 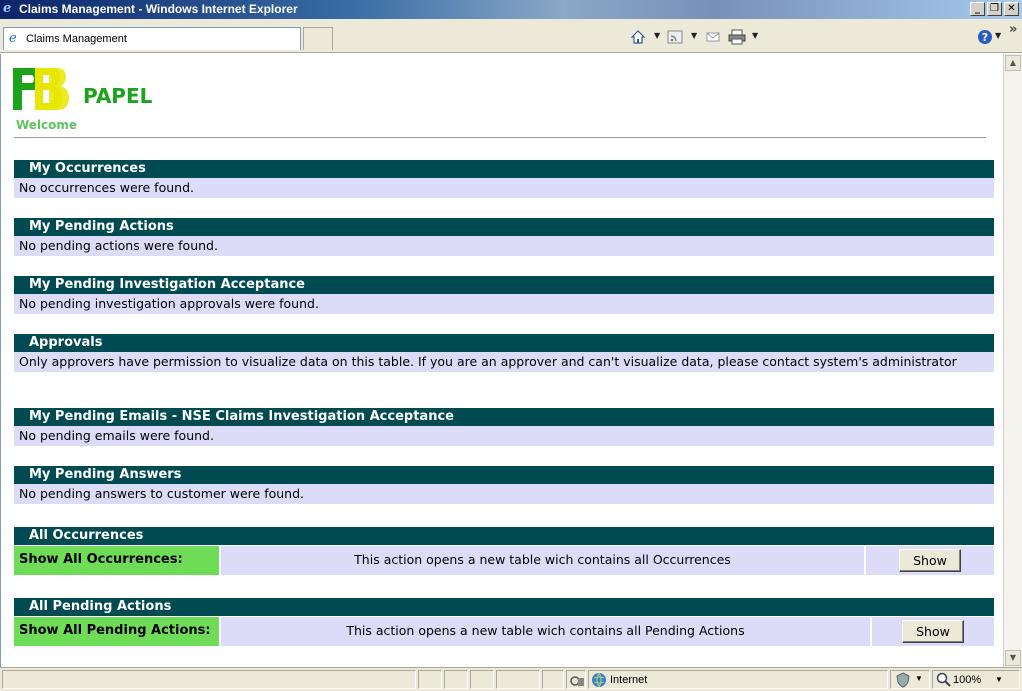 What do you see at coordinates (638, 38) in the screenshot?
I see `home-icon` at bounding box center [638, 38].